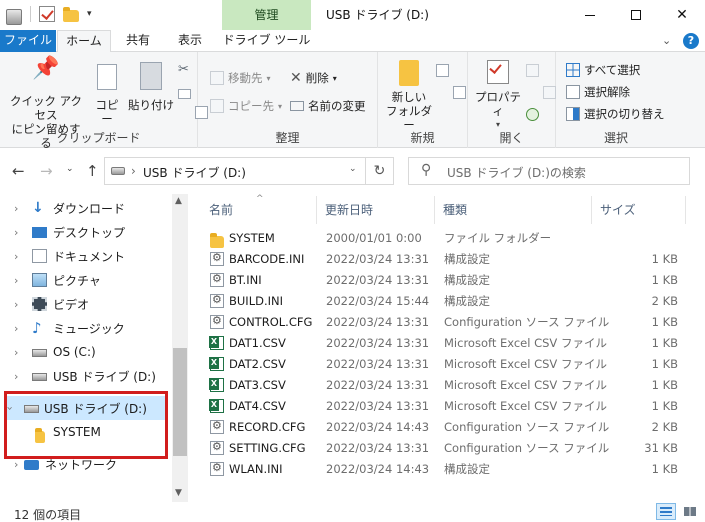  Describe the element at coordinates (353, 169) in the screenshot. I see `address-dropdown-icon: ⌄` at that location.